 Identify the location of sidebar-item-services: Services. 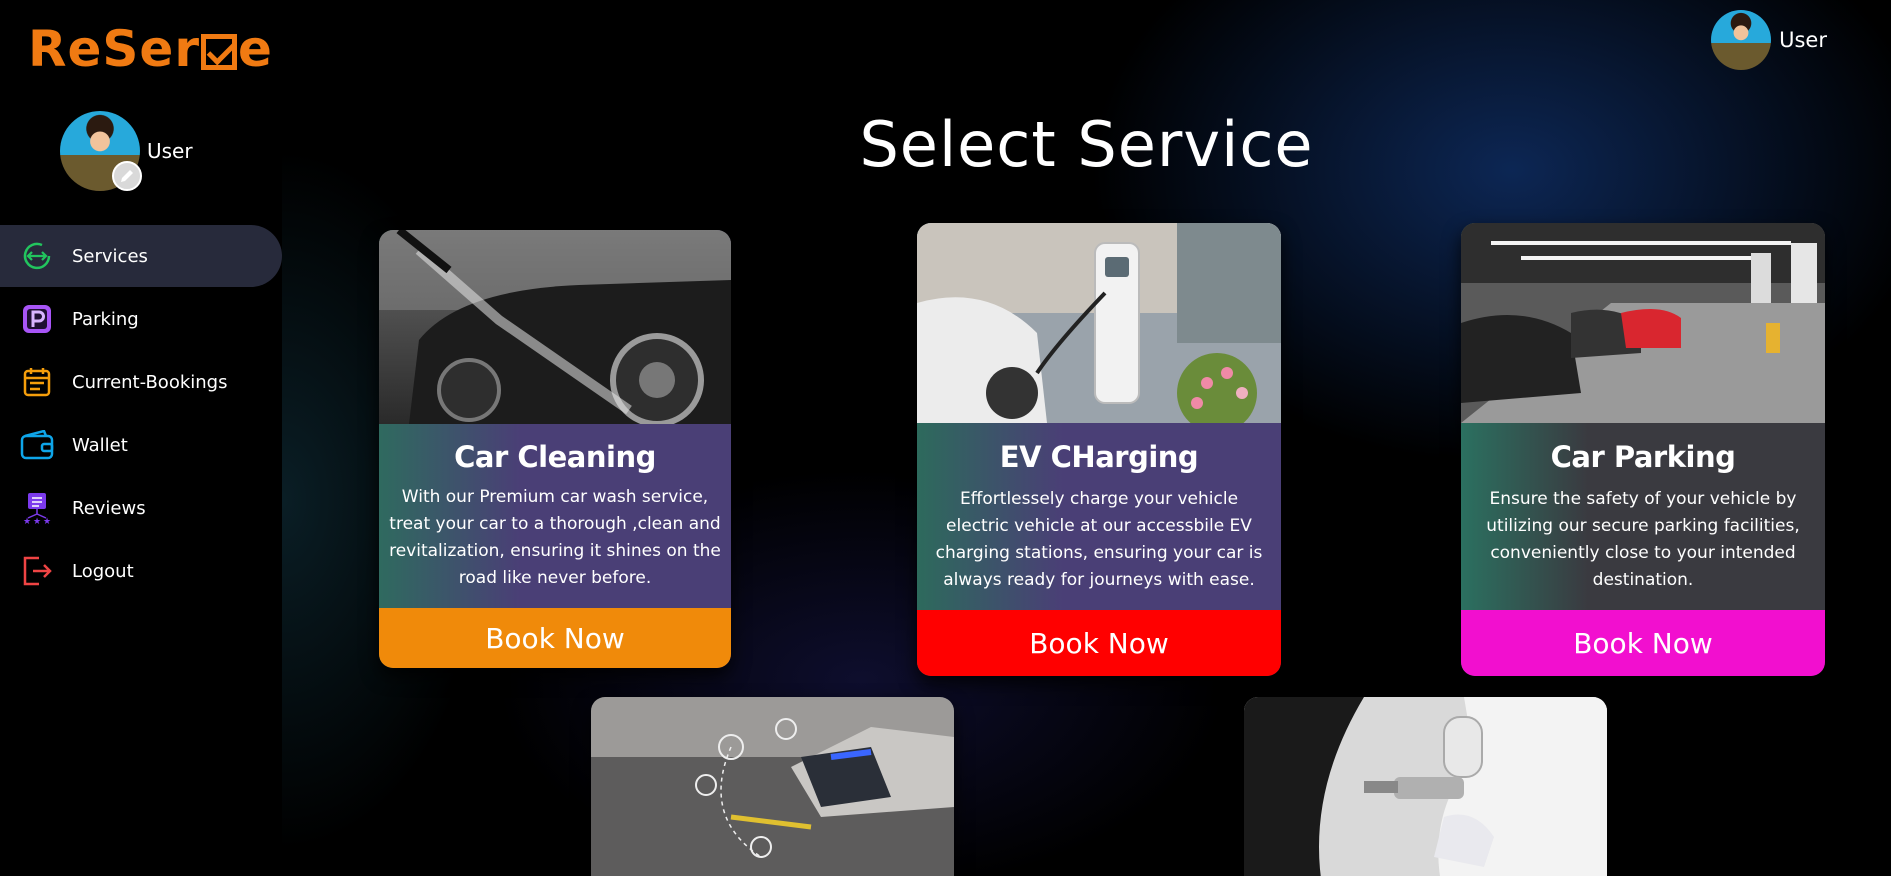
(141, 256).